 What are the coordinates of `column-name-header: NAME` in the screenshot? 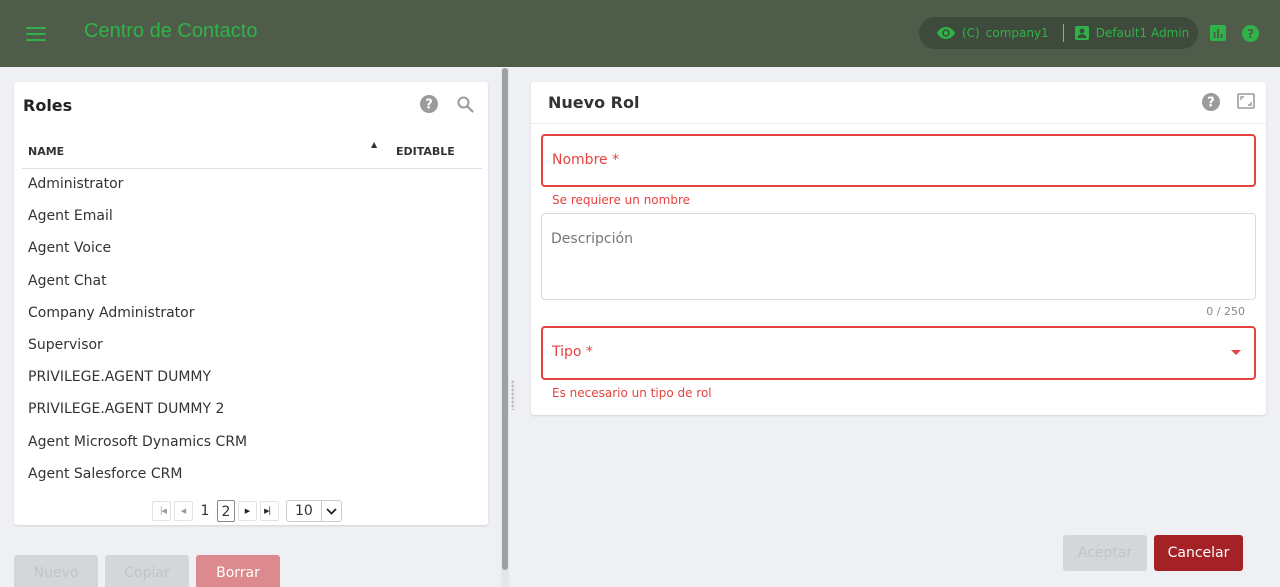 It's located at (46, 151).